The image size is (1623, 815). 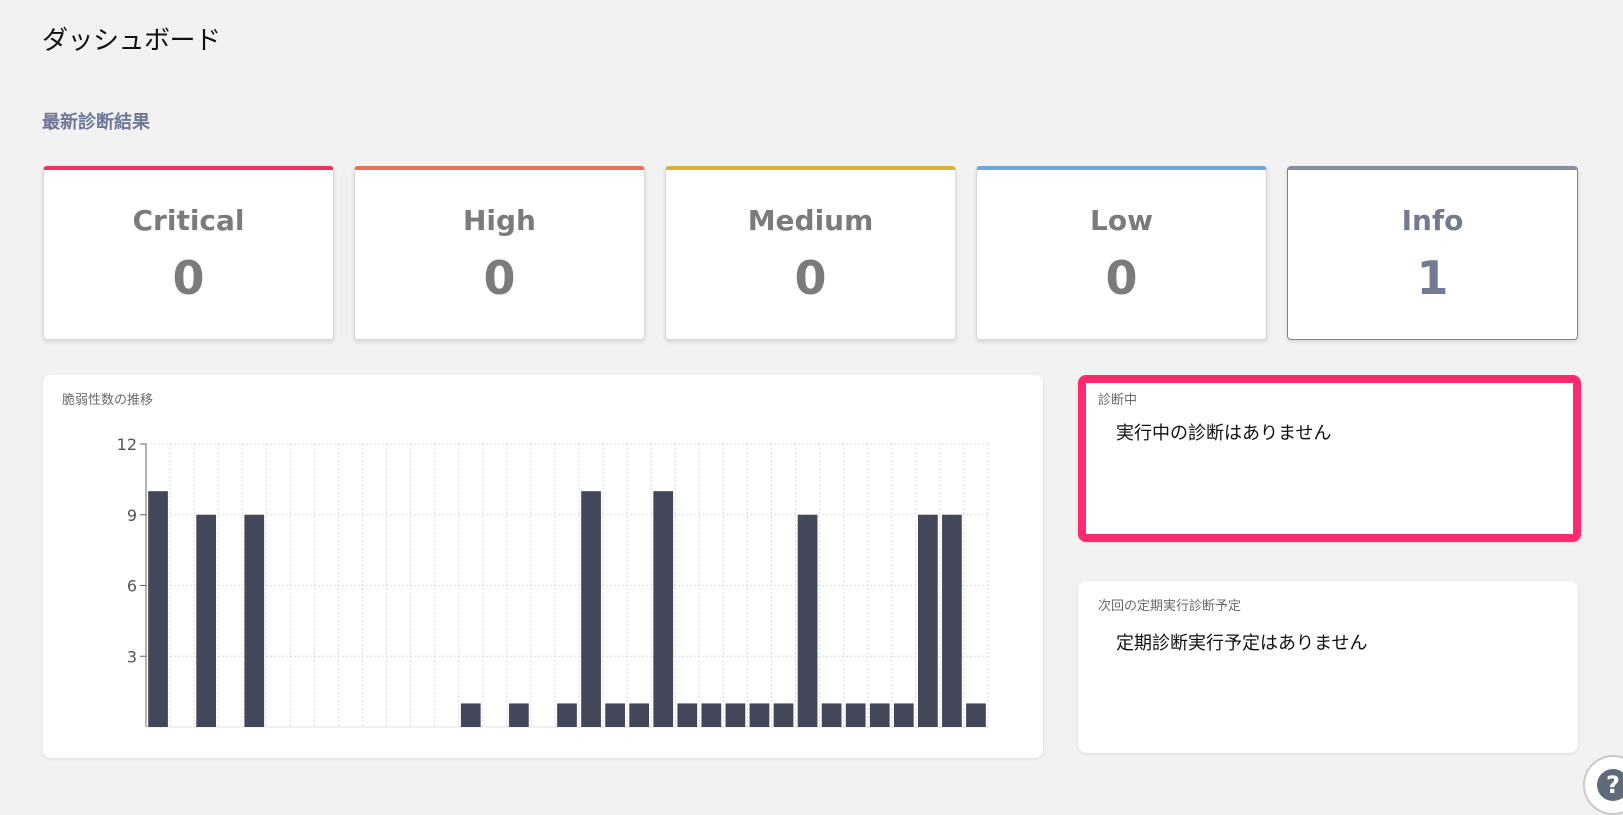 What do you see at coordinates (499, 220) in the screenshot?
I see `severity-card-label: High` at bounding box center [499, 220].